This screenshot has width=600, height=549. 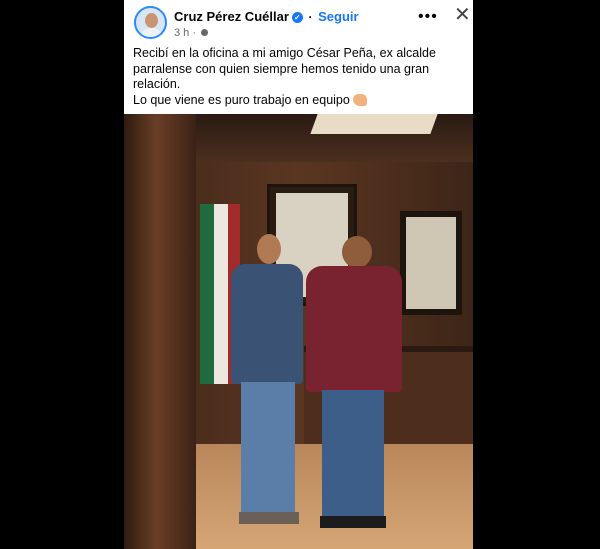 What do you see at coordinates (207, 294) in the screenshot?
I see `flag-green` at bounding box center [207, 294].